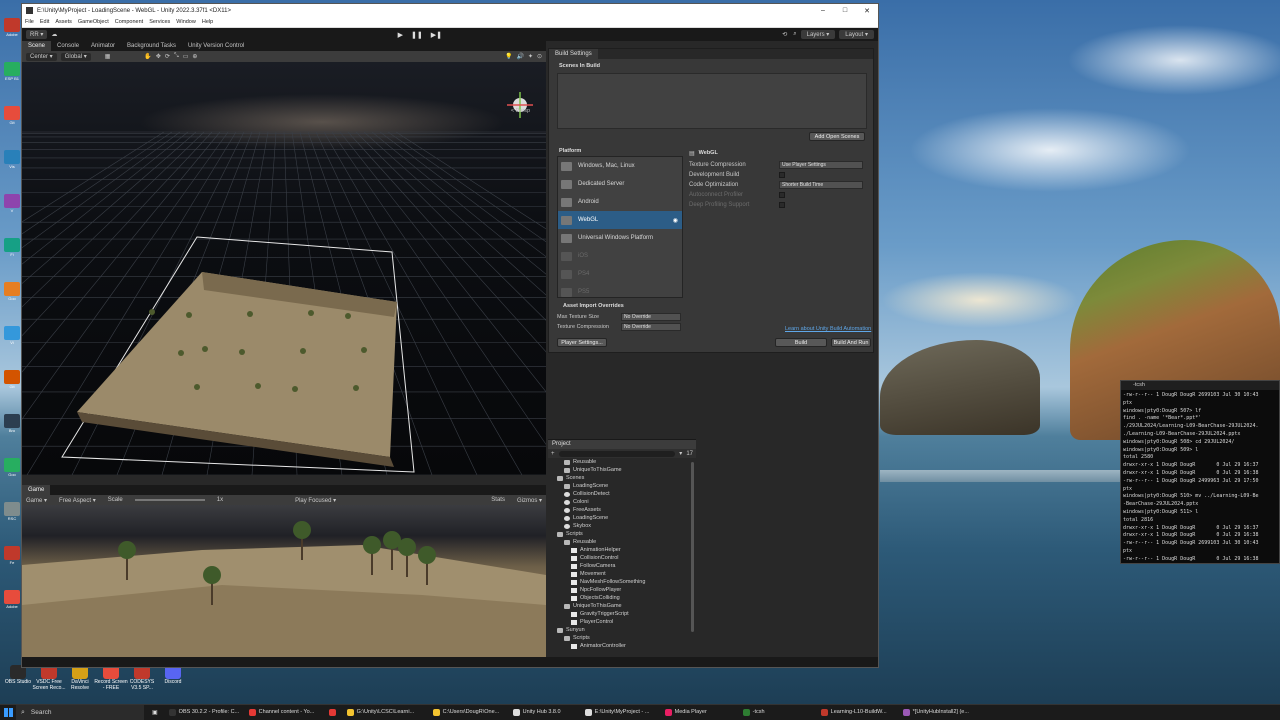 This screenshot has width=1280, height=720. I want to click on lighting-icon: 💡, so click(508, 56).